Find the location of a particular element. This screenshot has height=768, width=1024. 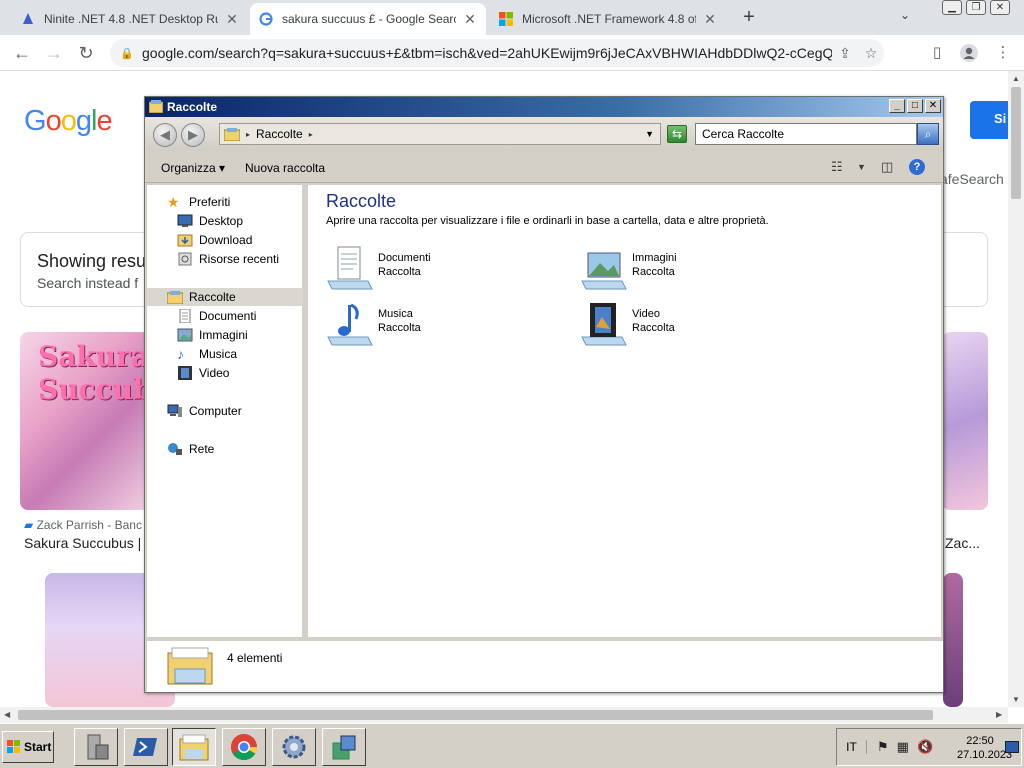

tree-item-computer: Computer is located at coordinates (204, 411).